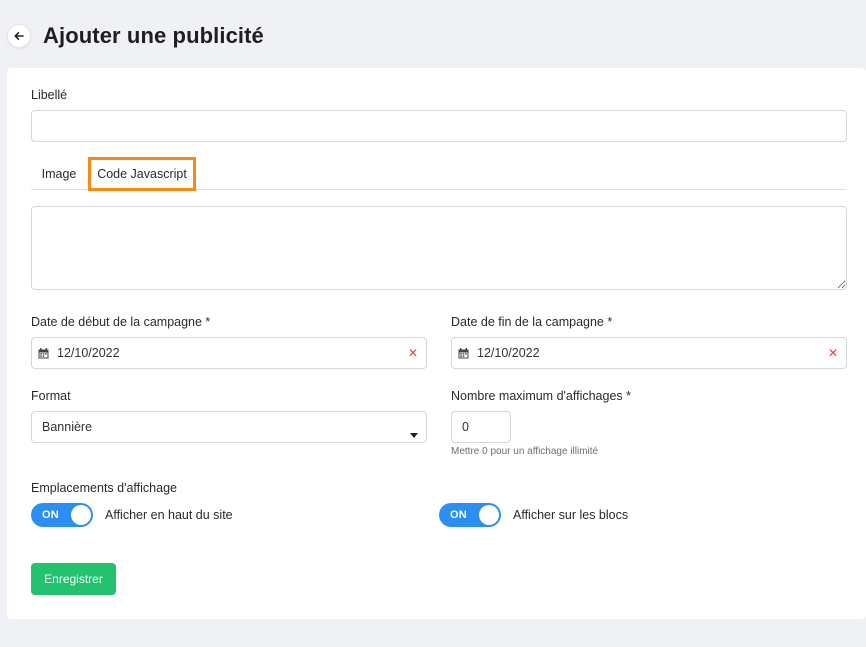 The width and height of the screenshot is (866, 647). What do you see at coordinates (439, 126) in the screenshot?
I see `libelle-input` at bounding box center [439, 126].